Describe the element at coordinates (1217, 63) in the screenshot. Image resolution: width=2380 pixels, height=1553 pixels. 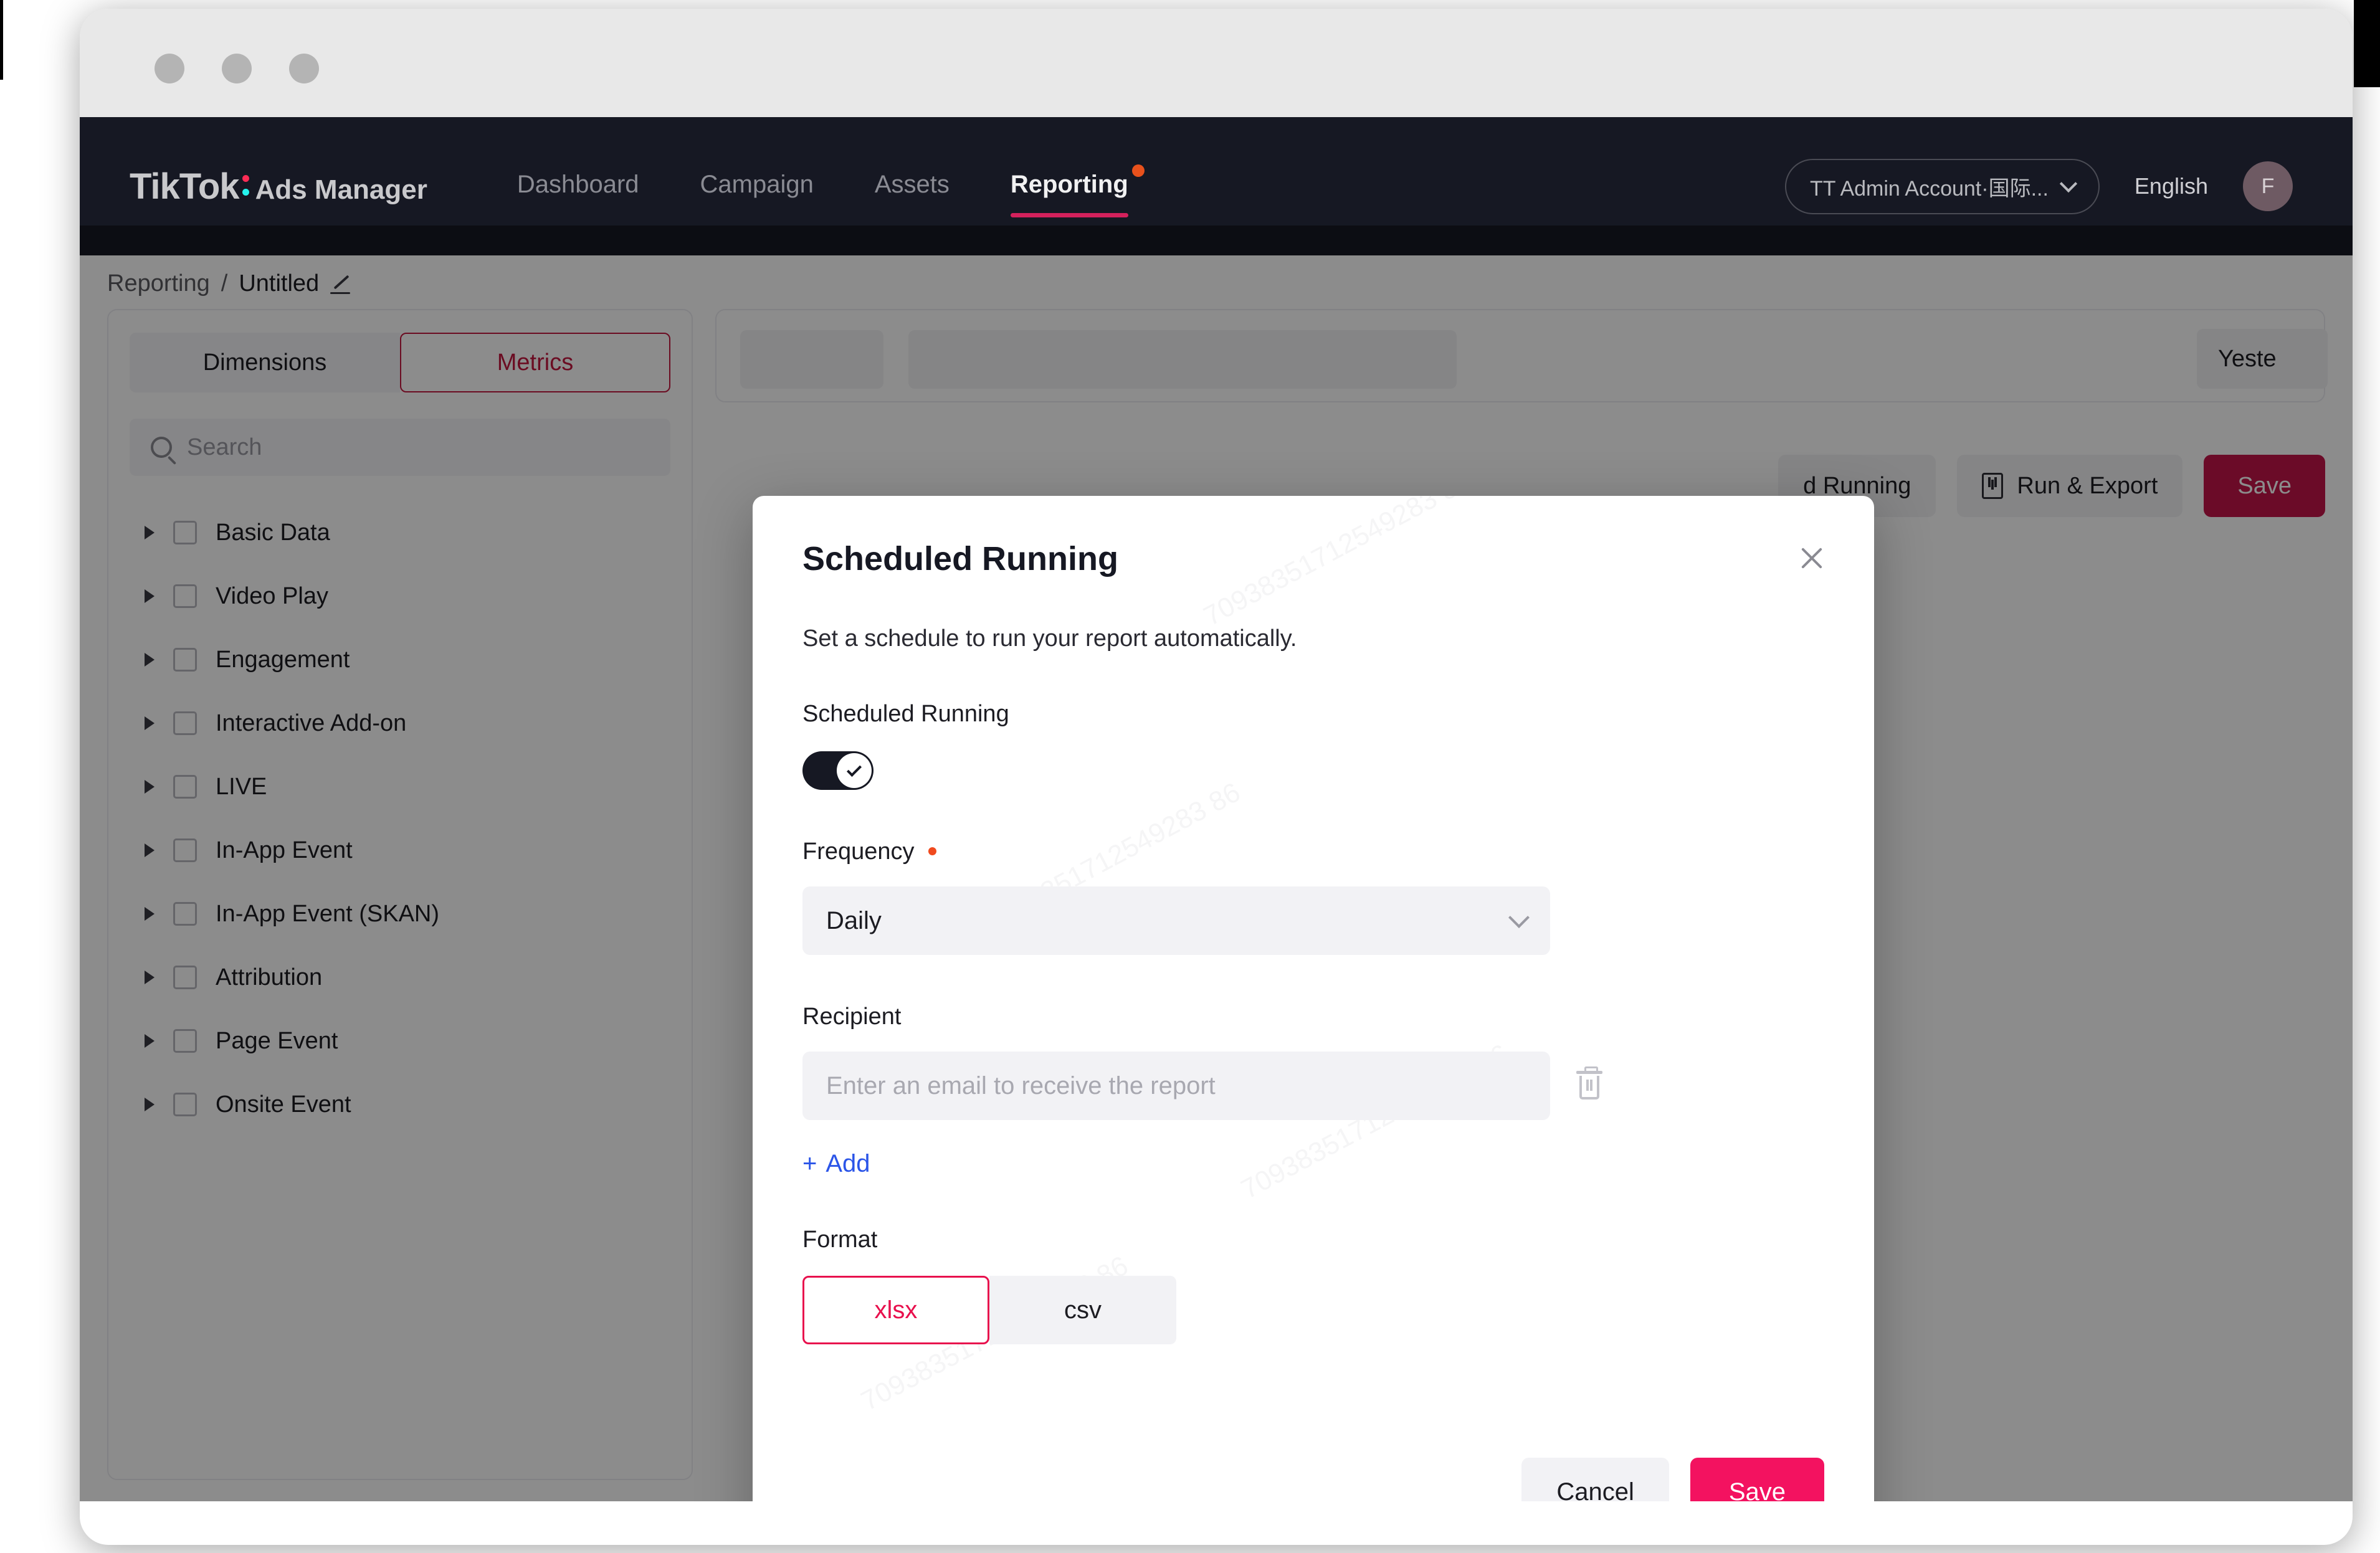
I see `browser-titlebar` at that location.